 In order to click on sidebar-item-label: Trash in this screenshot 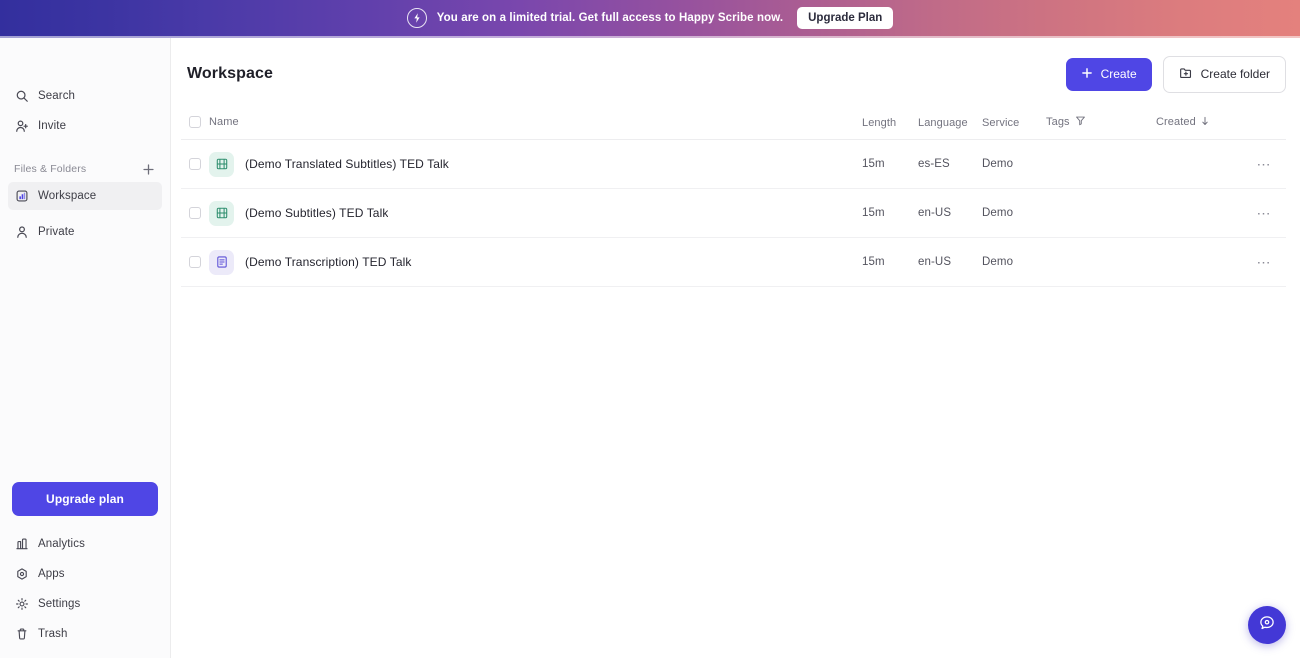, I will do `click(53, 634)`.